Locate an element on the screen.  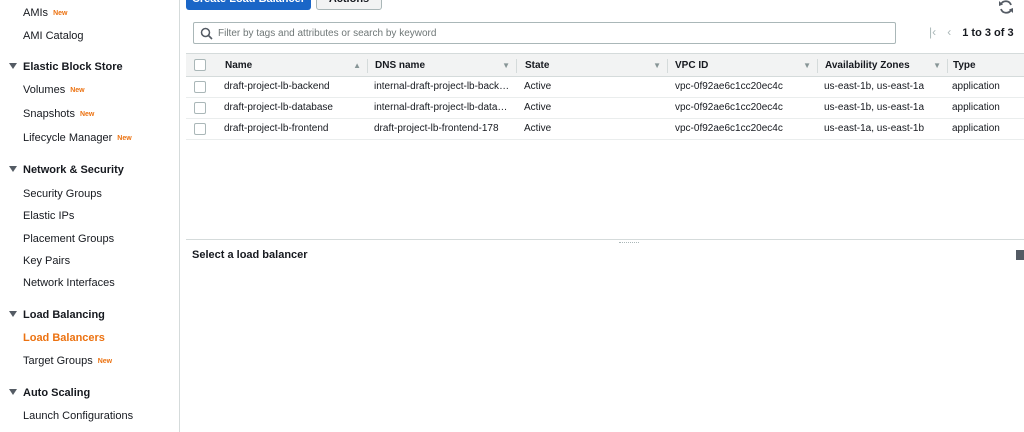
sidebar-item-load-balancers: Load Balancers is located at coordinates (64, 338).